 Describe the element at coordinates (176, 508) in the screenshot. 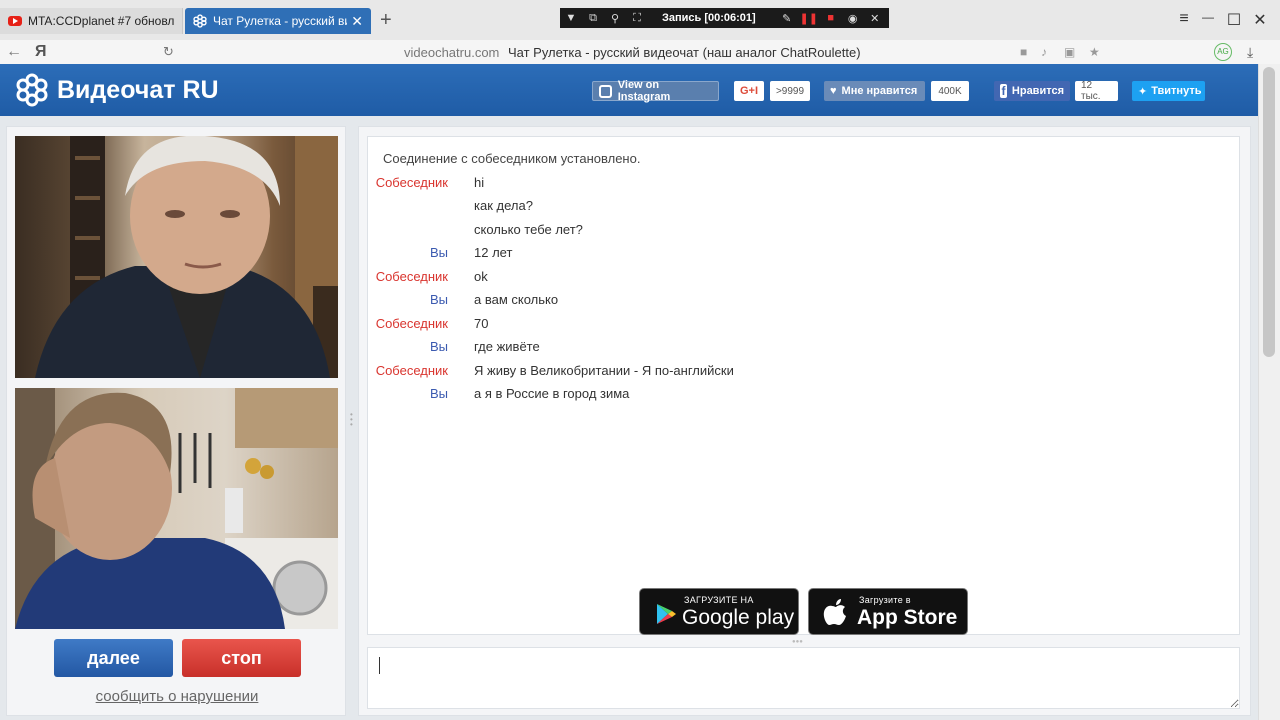

I see `your-video` at that location.